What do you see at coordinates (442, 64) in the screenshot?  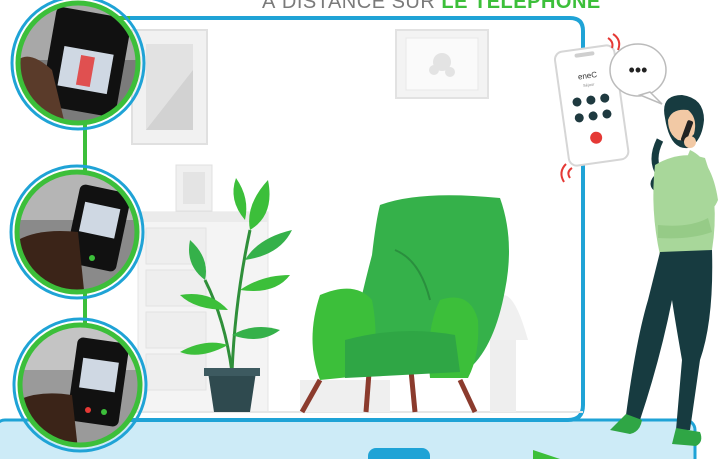 I see `wall-frame-flower` at bounding box center [442, 64].